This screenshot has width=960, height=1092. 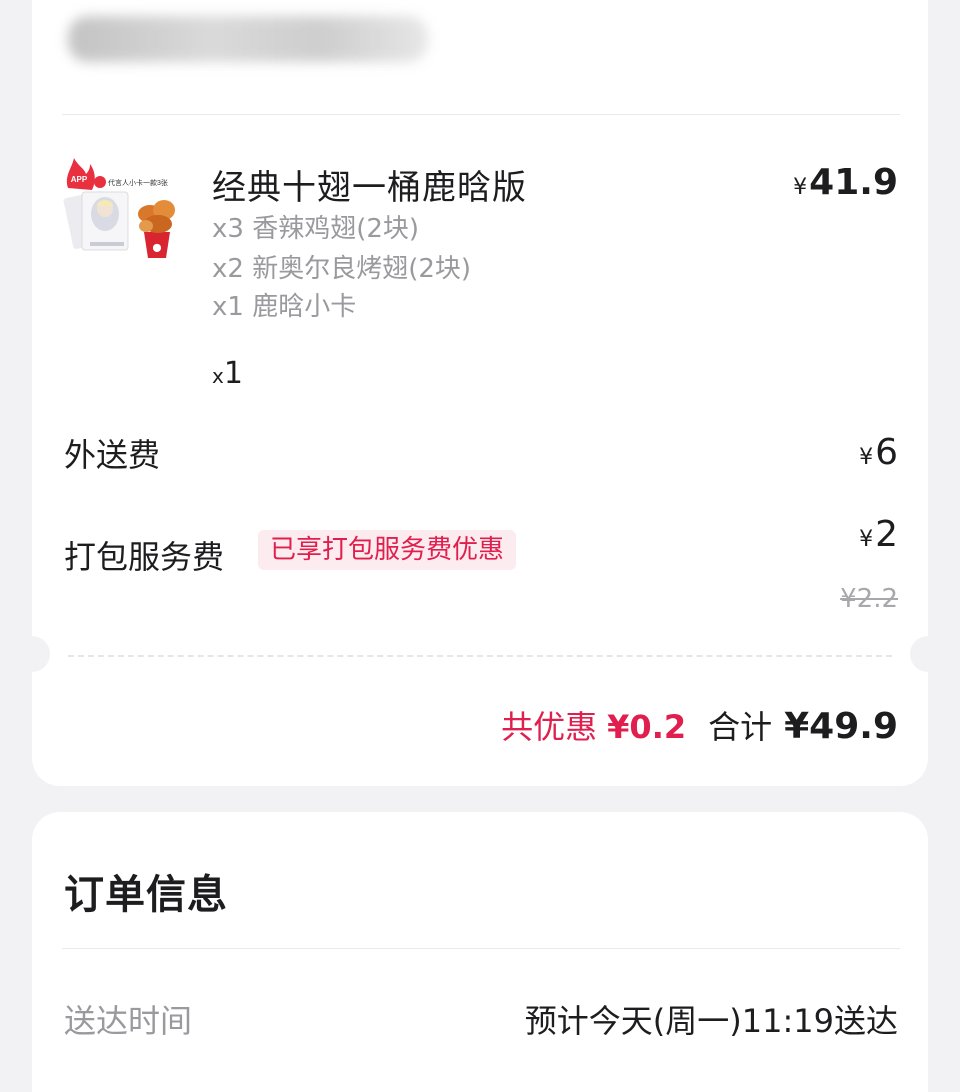 I want to click on delivery-fee-price: ¥6, so click(x=878, y=452).